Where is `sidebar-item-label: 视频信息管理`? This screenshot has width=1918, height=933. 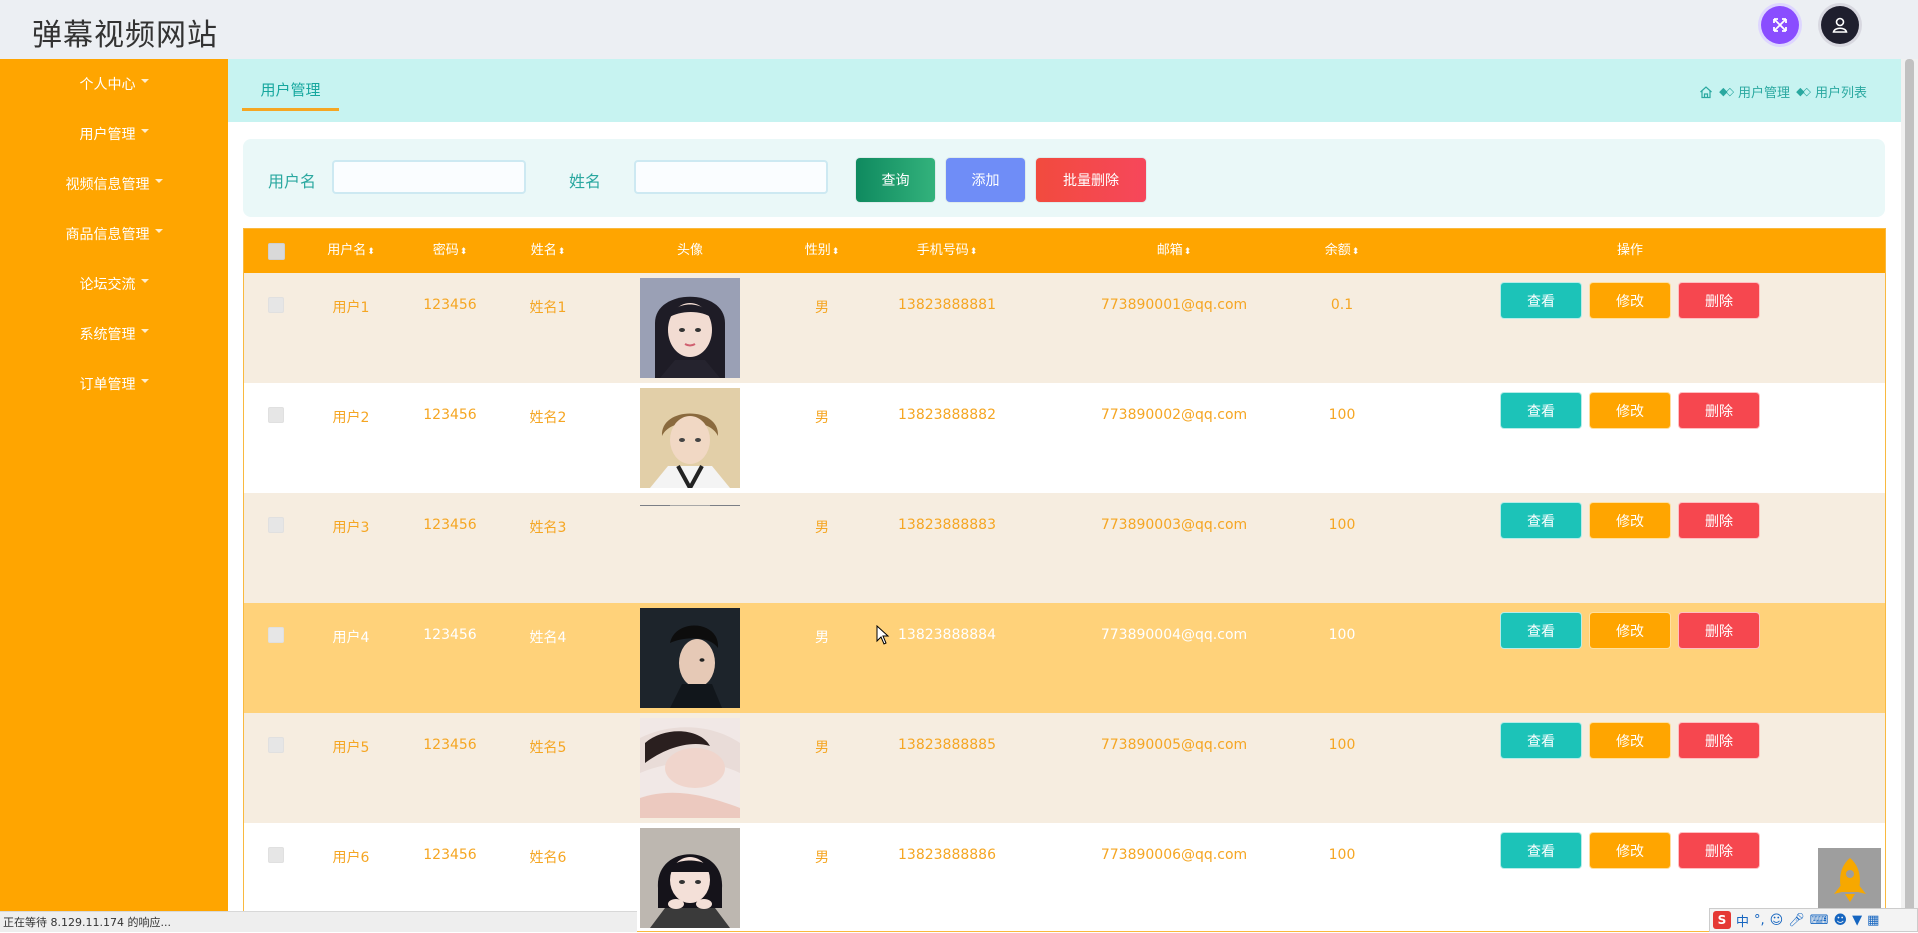 sidebar-item-label: 视频信息管理 is located at coordinates (107, 185).